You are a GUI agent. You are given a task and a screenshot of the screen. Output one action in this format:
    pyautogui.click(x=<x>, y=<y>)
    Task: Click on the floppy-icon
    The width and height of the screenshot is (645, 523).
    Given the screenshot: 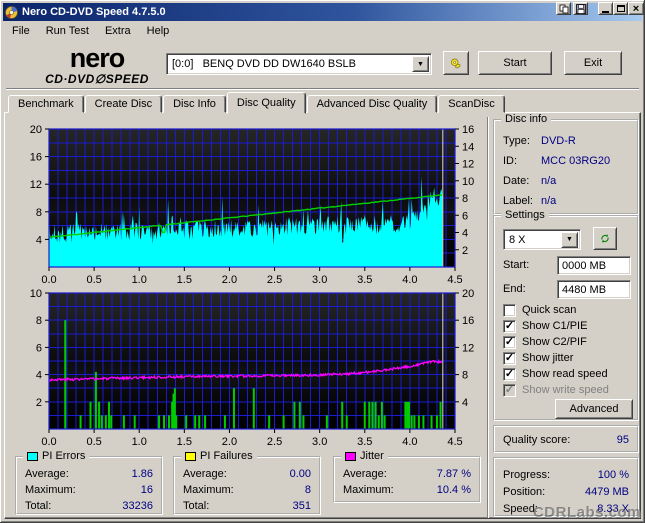 What is the action you would take?
    pyautogui.click(x=580, y=8)
    